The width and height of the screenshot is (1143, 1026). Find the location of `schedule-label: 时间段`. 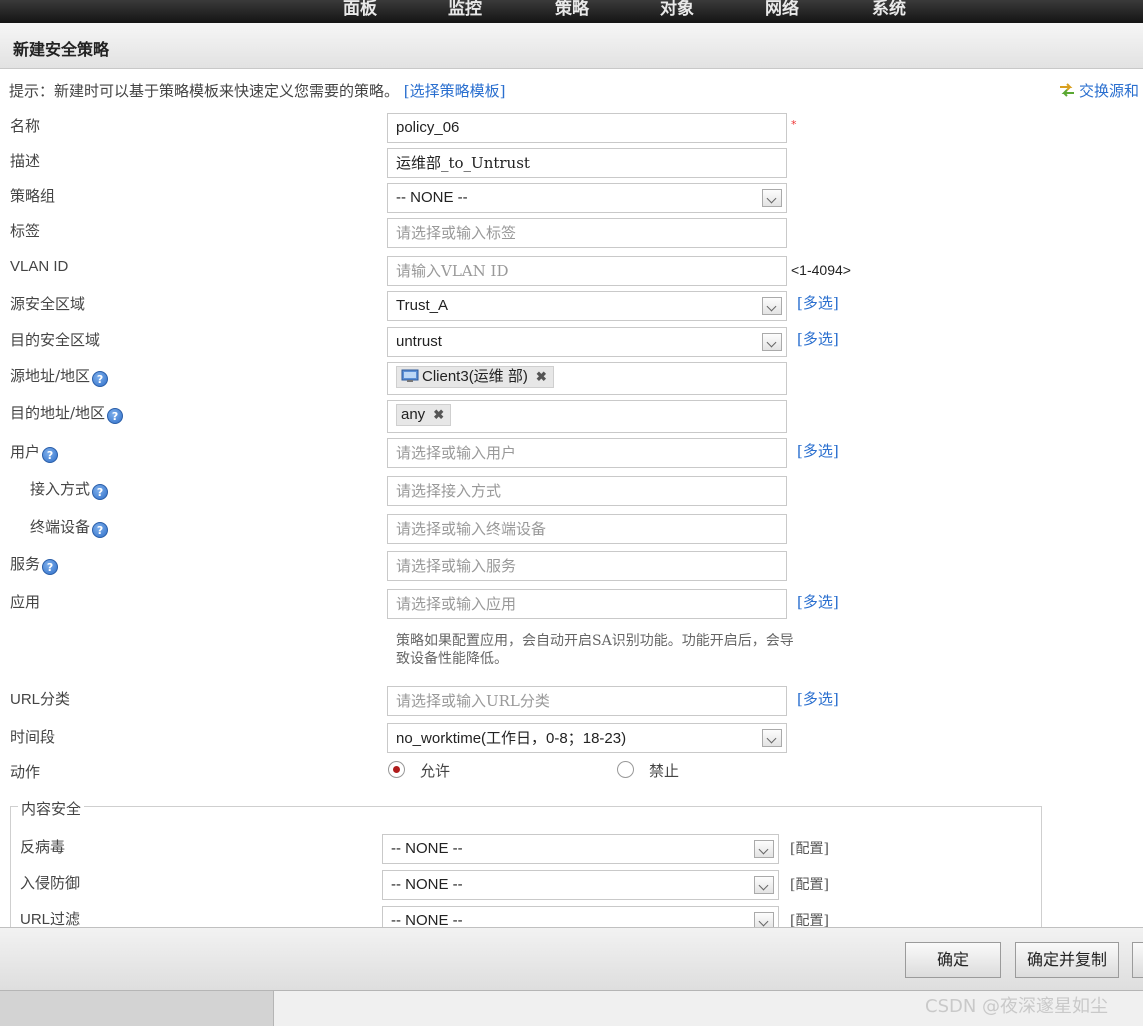

schedule-label: 时间段 is located at coordinates (33, 737).